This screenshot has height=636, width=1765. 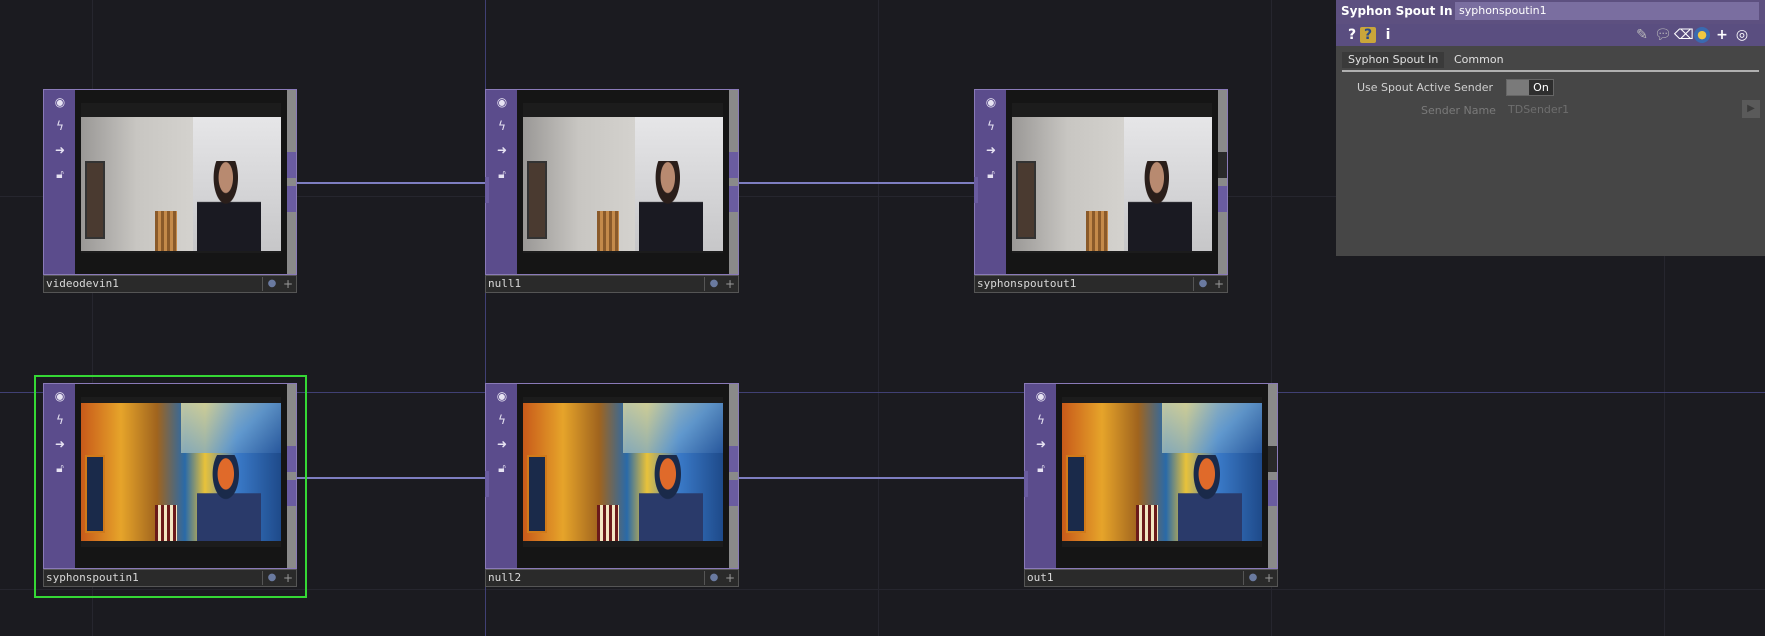 What do you see at coordinates (1538, 109) in the screenshot?
I see `sender-name-field: TDSender1` at bounding box center [1538, 109].